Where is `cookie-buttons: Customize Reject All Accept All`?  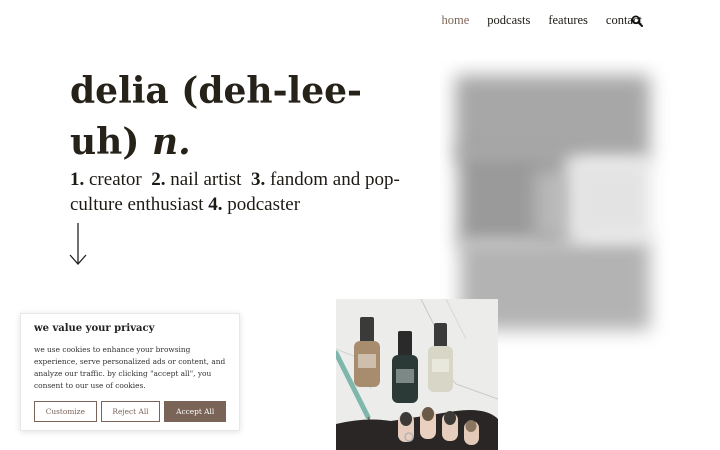
cookie-buttons: Customize Reject All Accept All is located at coordinates (130, 411).